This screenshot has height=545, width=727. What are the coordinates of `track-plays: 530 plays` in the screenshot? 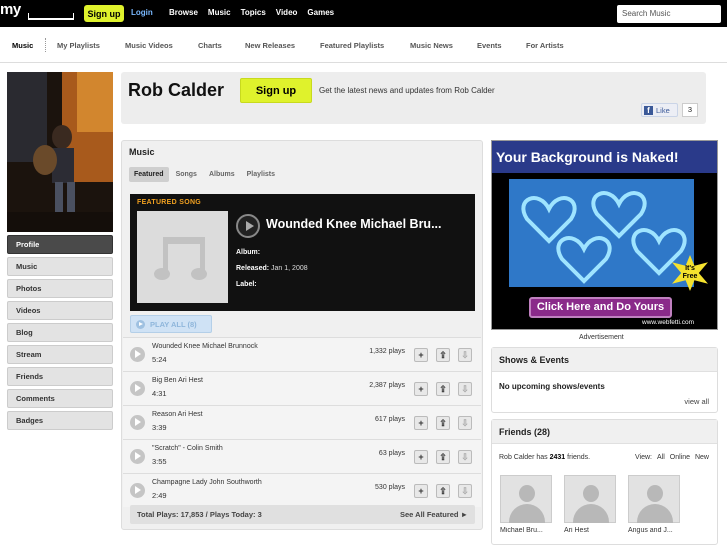 It's located at (390, 487).